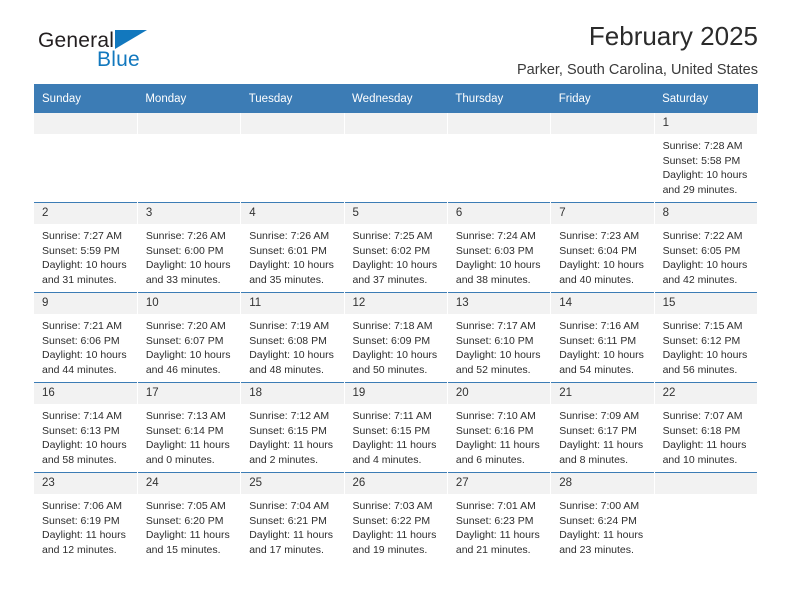 Image resolution: width=792 pixels, height=612 pixels. What do you see at coordinates (705, 393) in the screenshot?
I see `day-number: 22` at bounding box center [705, 393].